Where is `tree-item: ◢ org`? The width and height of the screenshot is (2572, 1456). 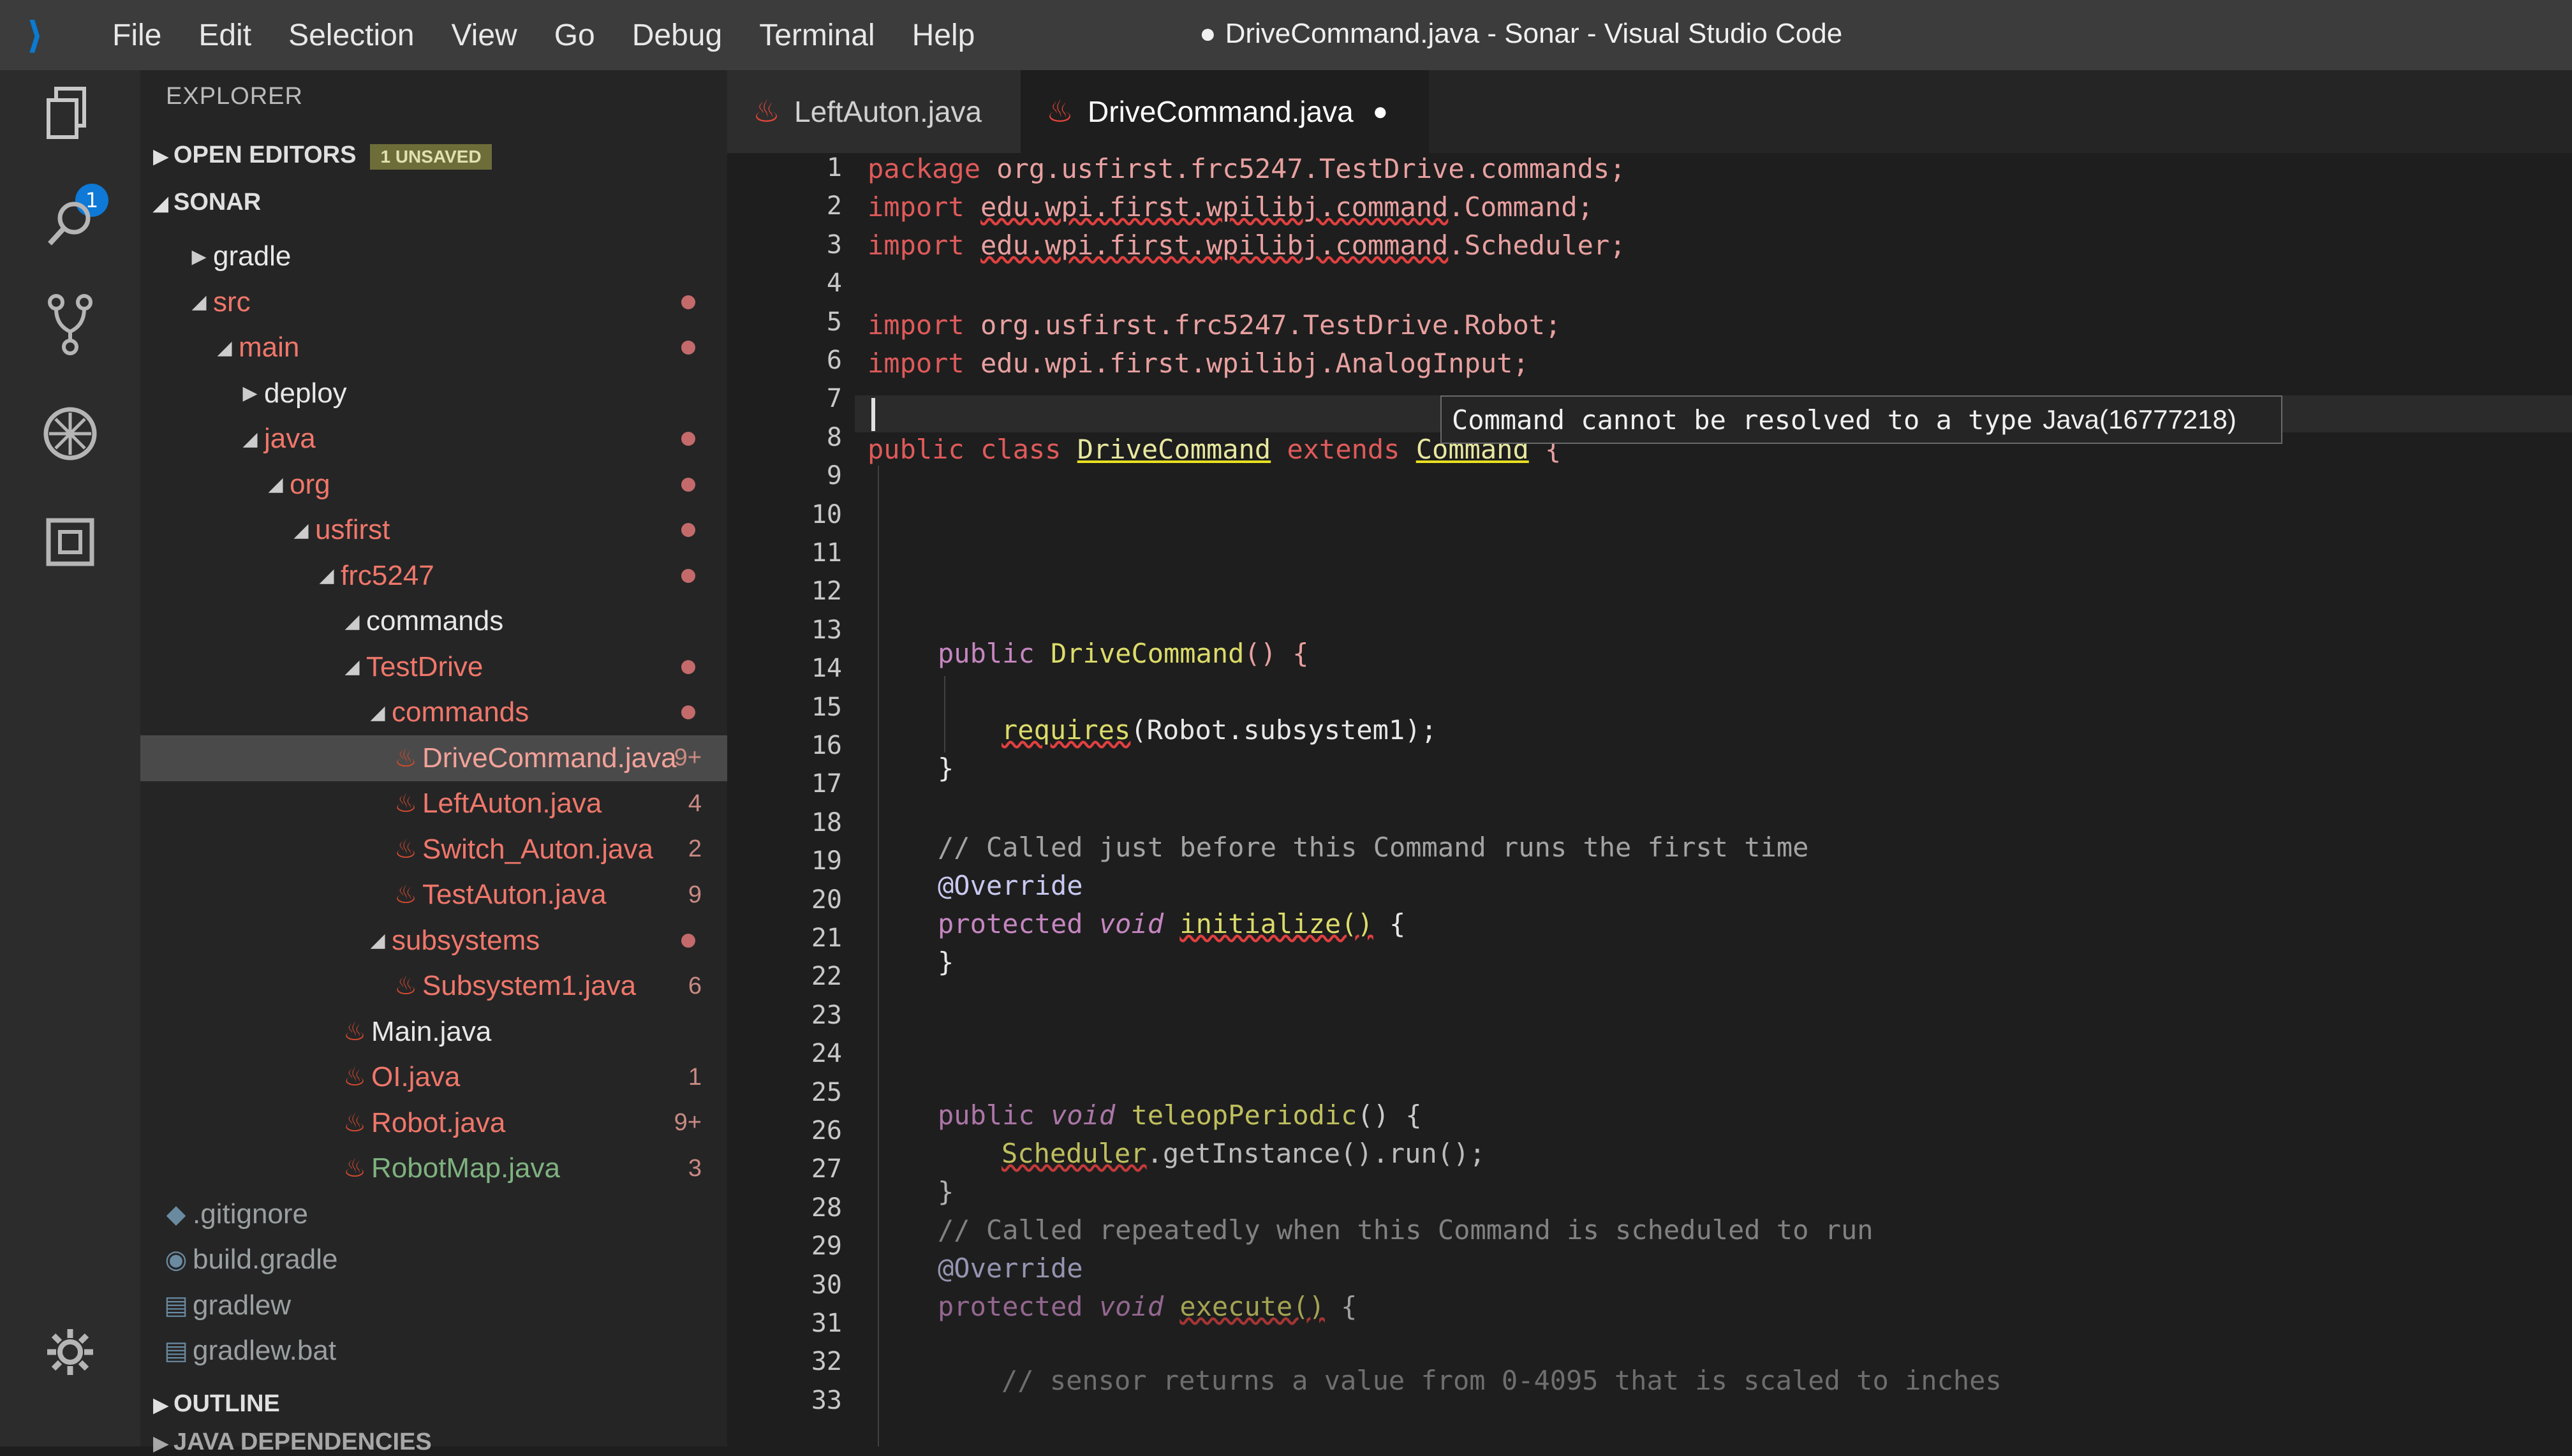
tree-item: ◢ org is located at coordinates (433, 485).